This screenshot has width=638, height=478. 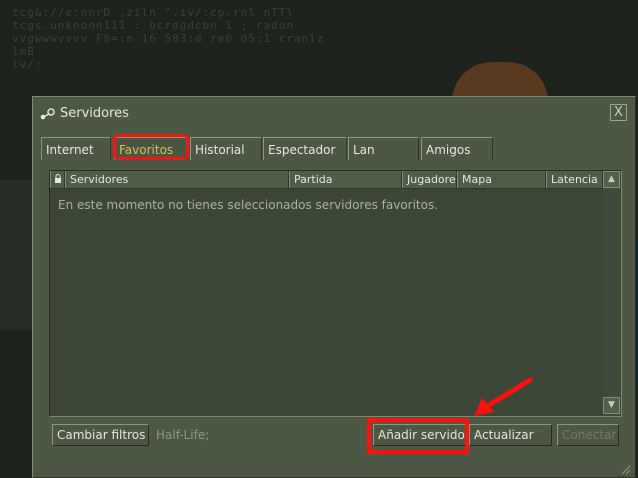 I want to click on close-button: X, so click(x=618, y=112).